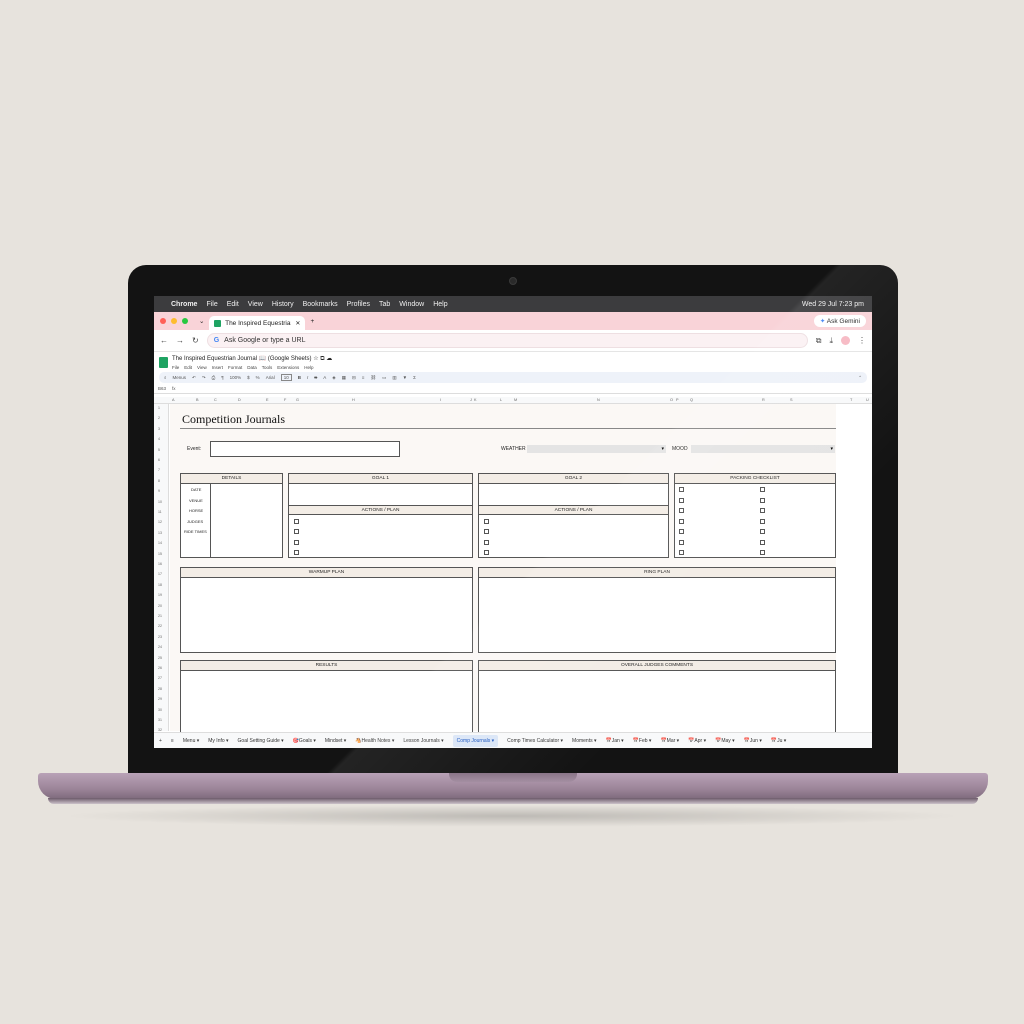 The height and width of the screenshot is (1024, 1024). What do you see at coordinates (160, 574) in the screenshot?
I see `row-header: 17` at bounding box center [160, 574].